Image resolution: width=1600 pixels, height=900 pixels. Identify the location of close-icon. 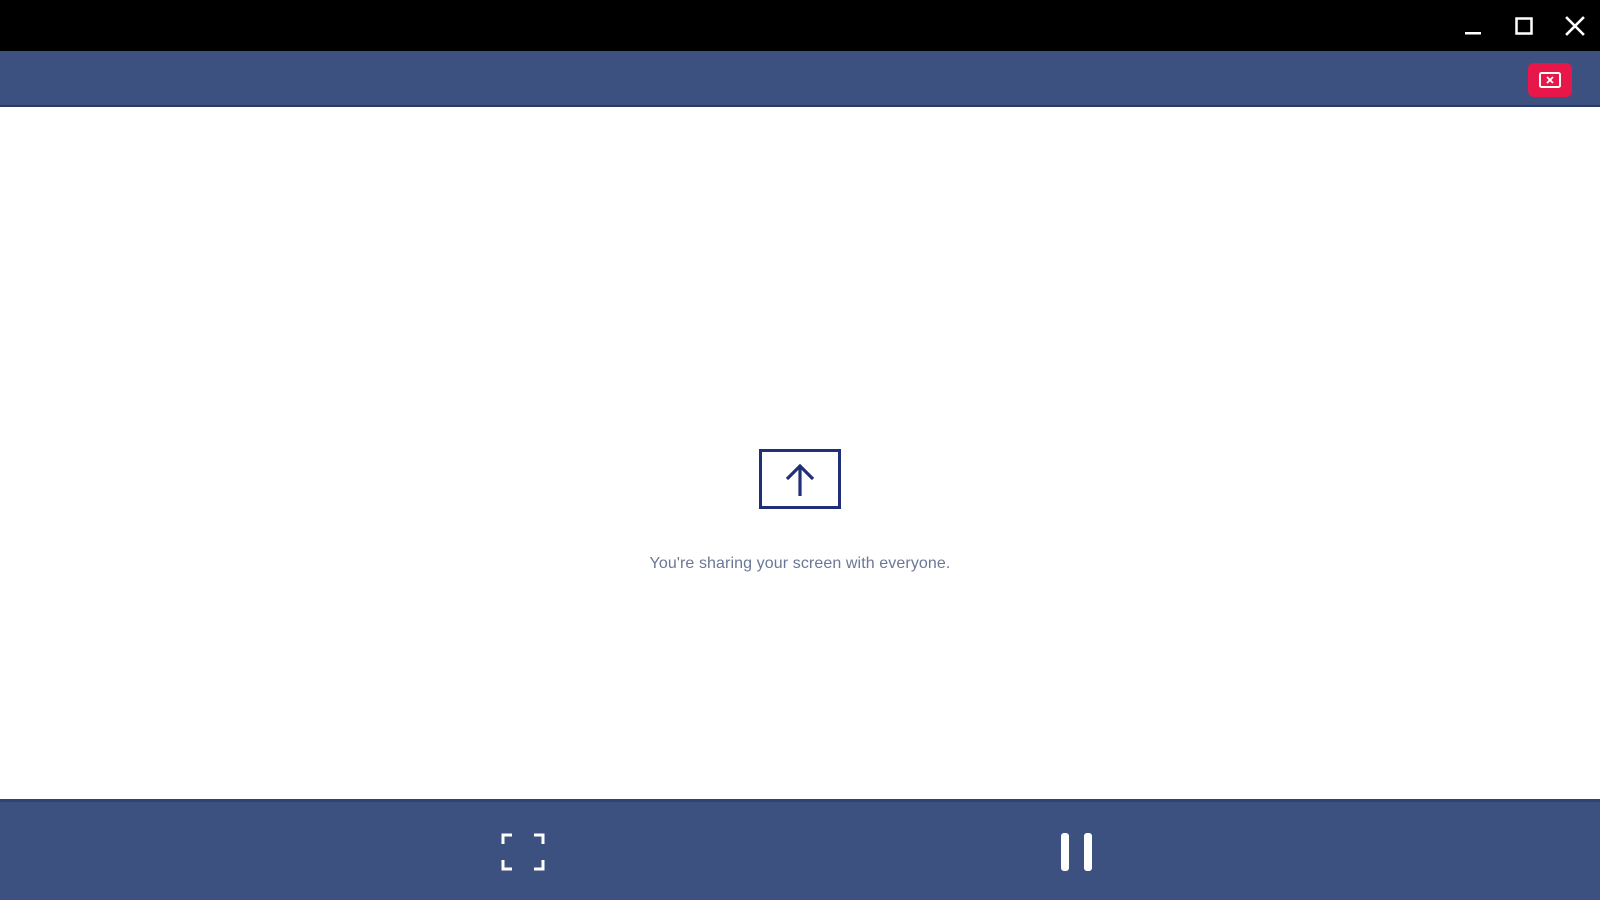
(1575, 26).